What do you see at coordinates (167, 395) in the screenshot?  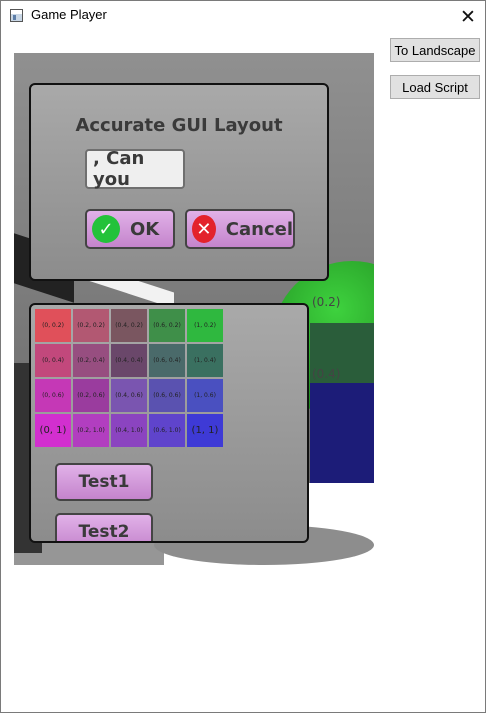 I see `grid-cell: (0.6, 0.6)` at bounding box center [167, 395].